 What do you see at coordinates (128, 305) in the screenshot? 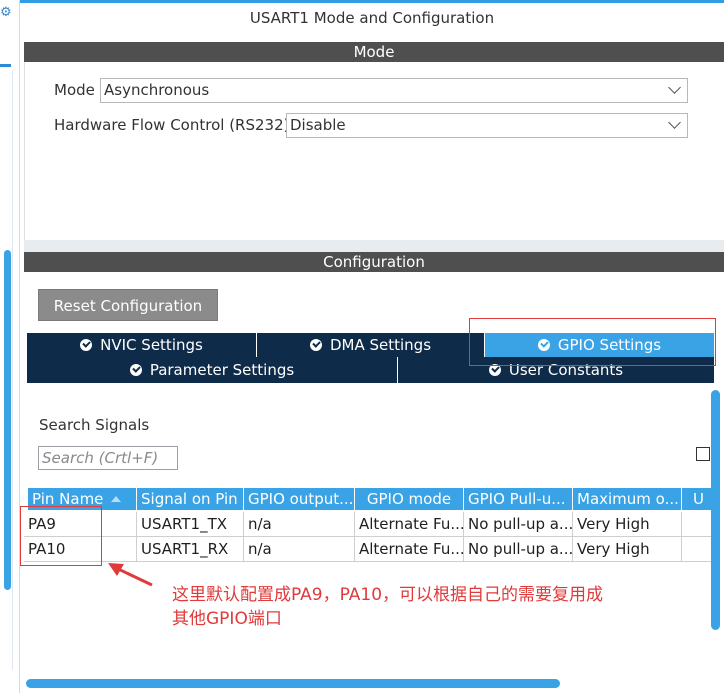
I see `reset-configuration-button: Reset Configuration` at bounding box center [128, 305].